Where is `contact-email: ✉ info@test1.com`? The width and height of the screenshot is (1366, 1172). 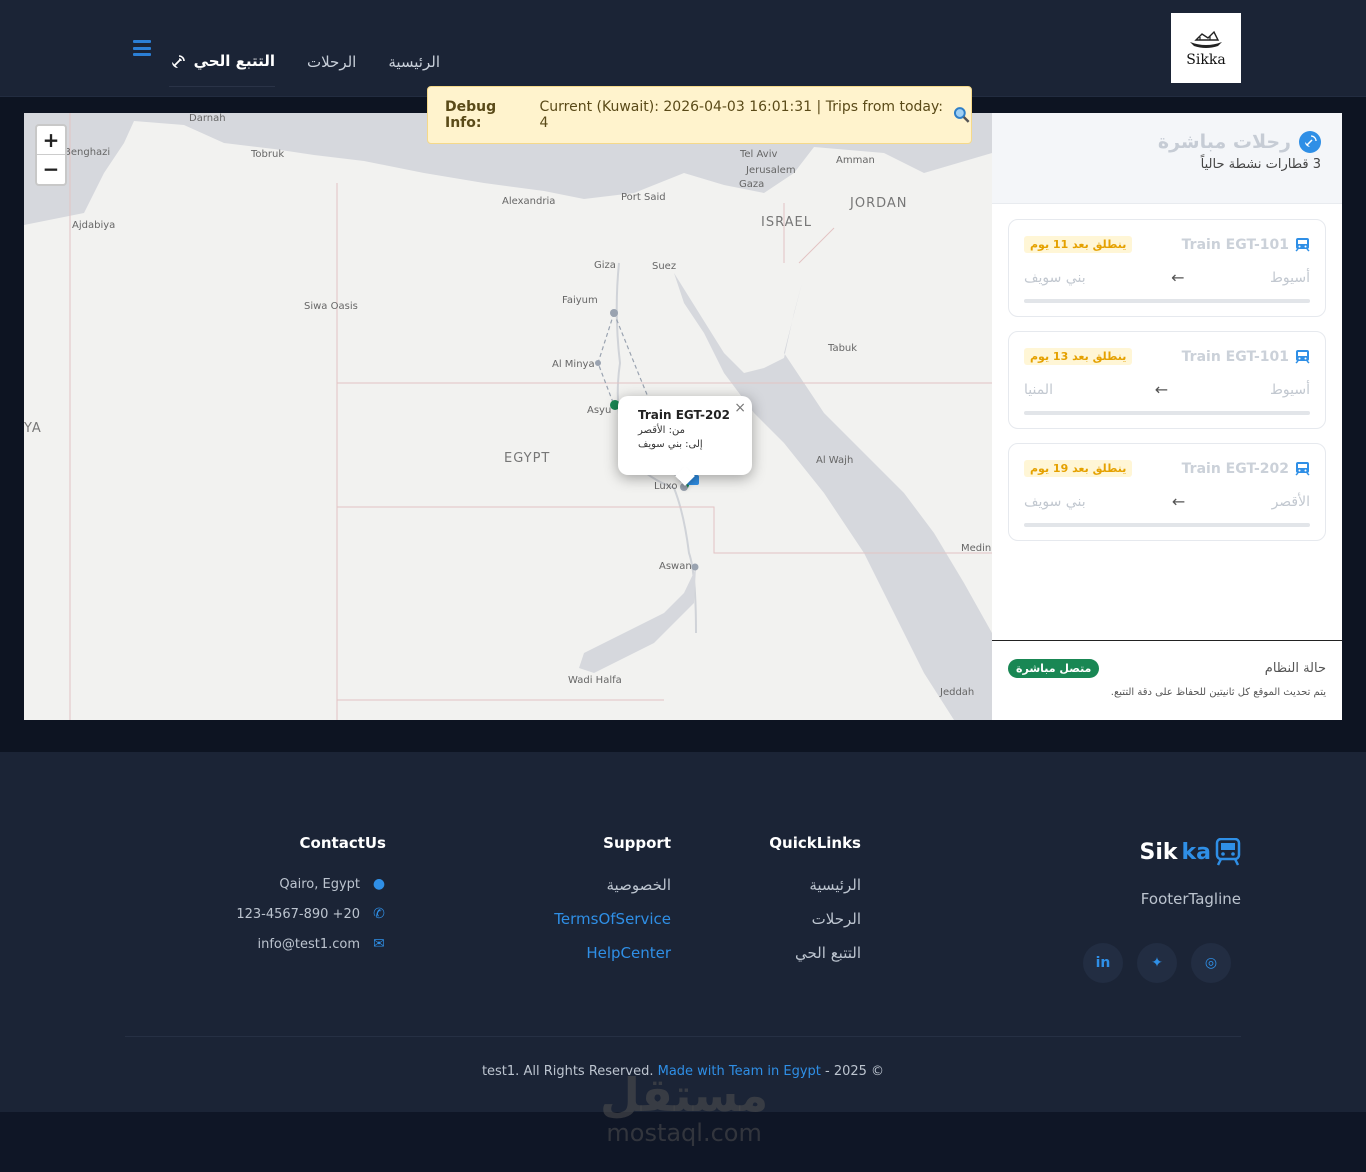
contact-email: ✉ info@test1.com is located at coordinates (311, 944).